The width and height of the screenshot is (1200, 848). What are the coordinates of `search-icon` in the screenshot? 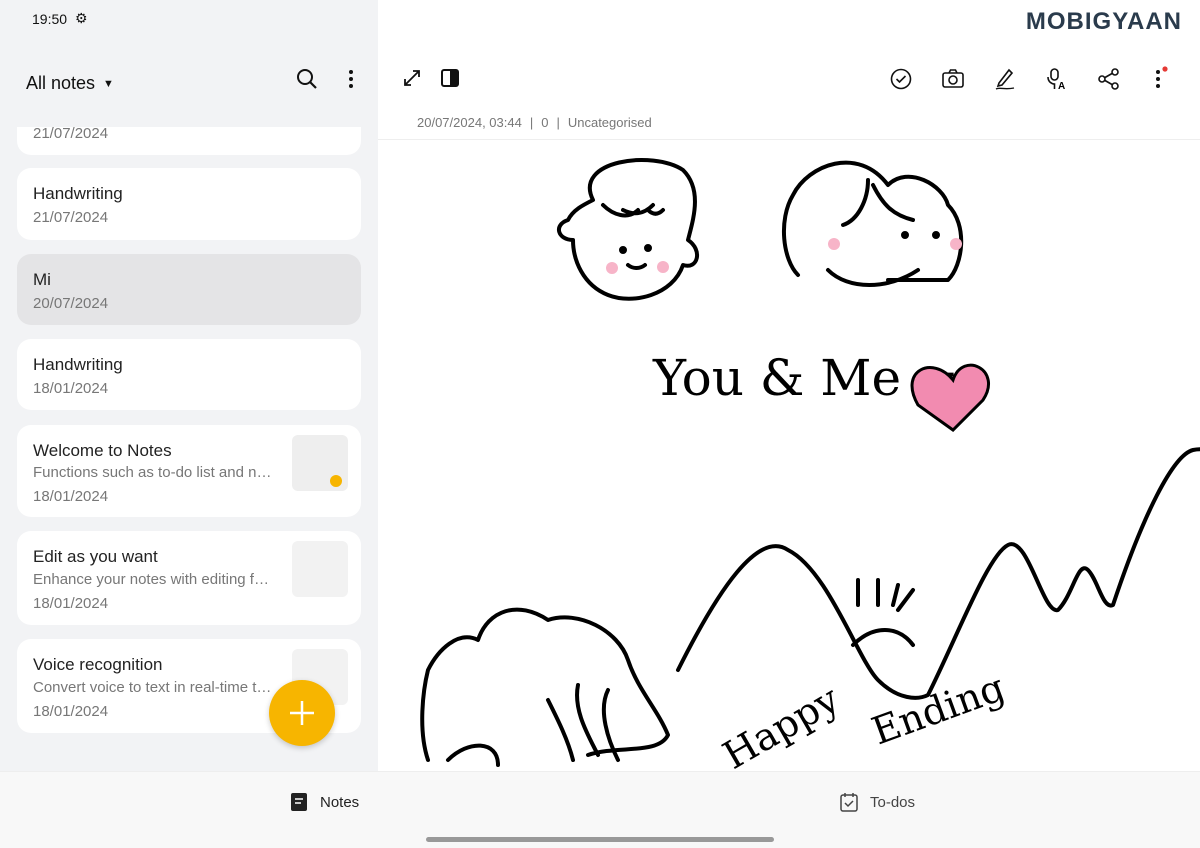 It's located at (307, 79).